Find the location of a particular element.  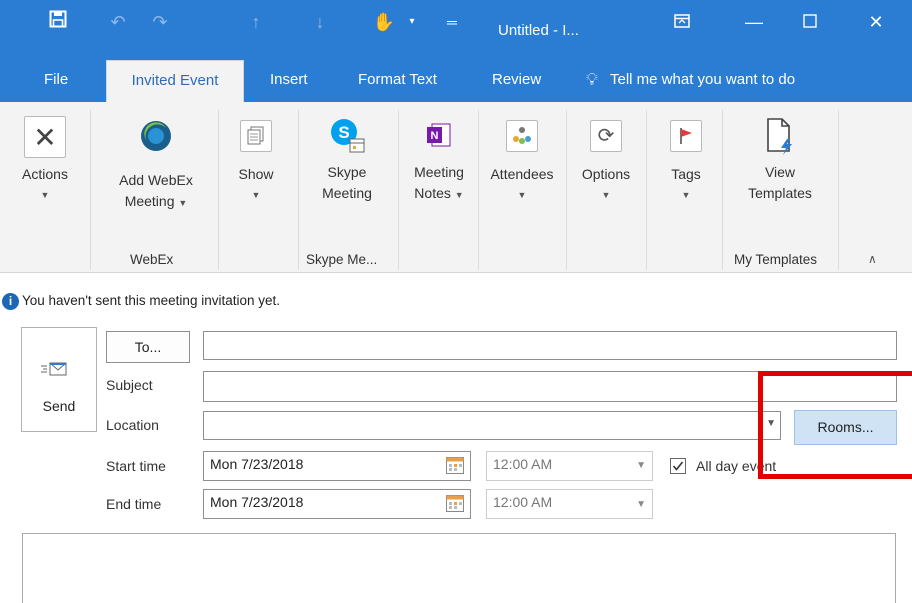

webex-label-line2: Meeting is located at coordinates (149, 201).